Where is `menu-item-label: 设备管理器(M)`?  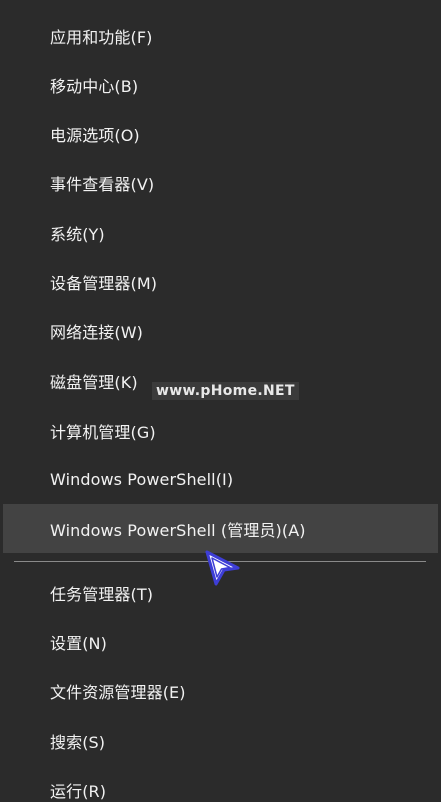
menu-item-label: 设备管理器(M) is located at coordinates (104, 283).